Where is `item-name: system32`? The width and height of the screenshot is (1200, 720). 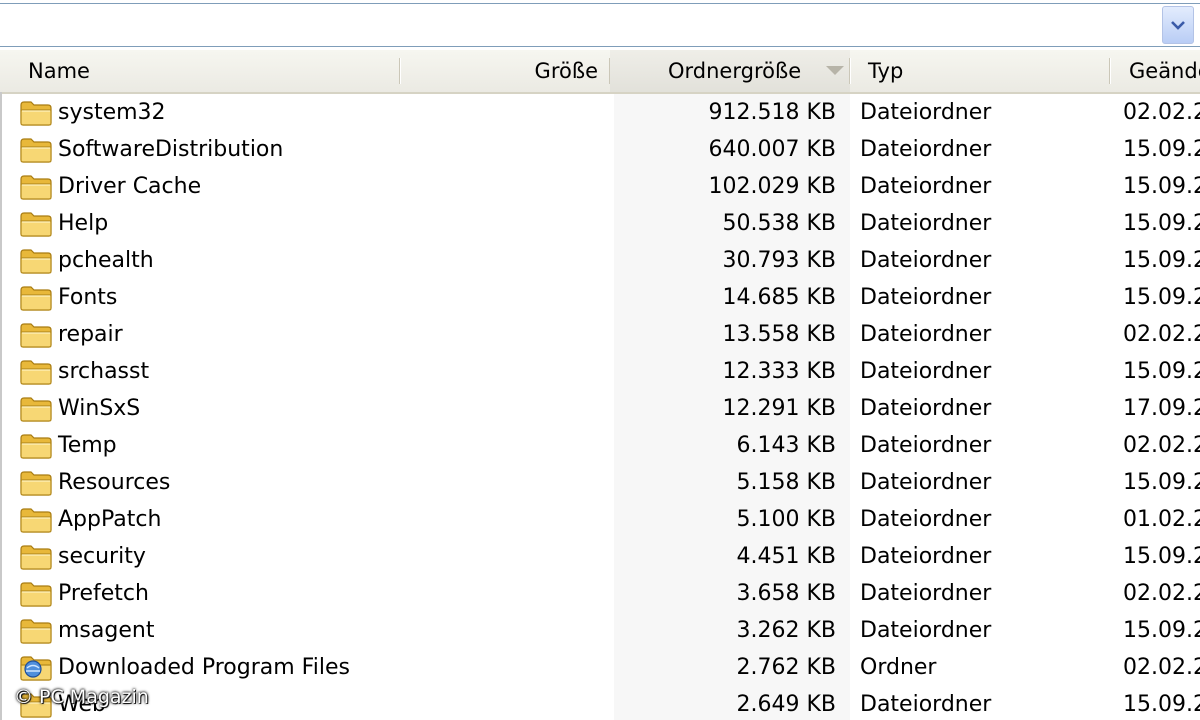
item-name: system32 is located at coordinates (112, 112).